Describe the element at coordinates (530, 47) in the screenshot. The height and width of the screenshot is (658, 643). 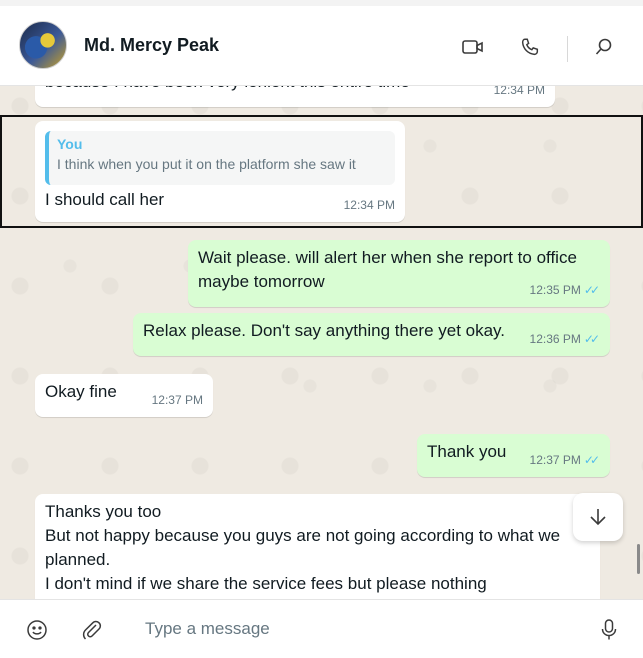
I see `voice-call-icon` at that location.